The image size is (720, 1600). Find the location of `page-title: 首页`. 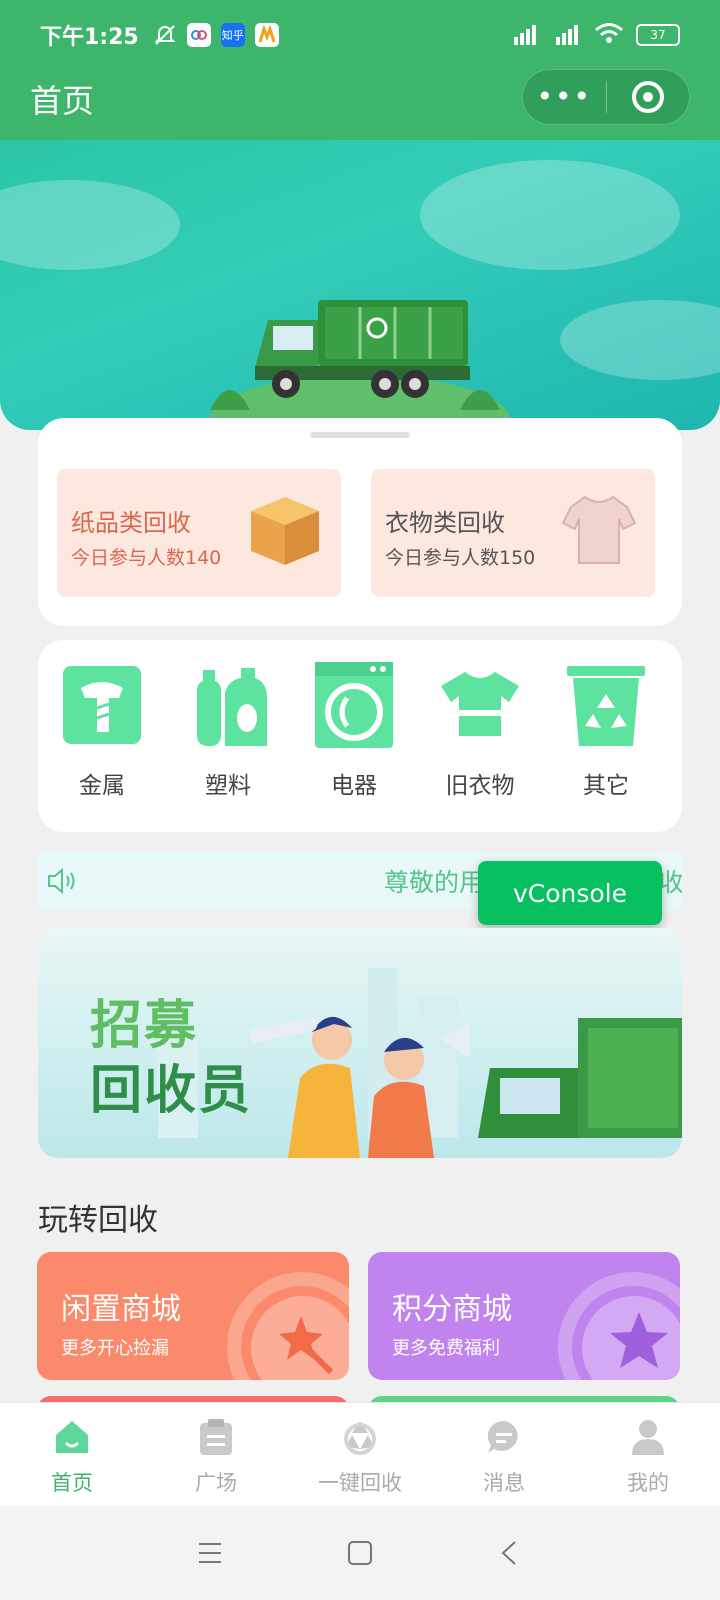

page-title: 首页 is located at coordinates (62, 101).